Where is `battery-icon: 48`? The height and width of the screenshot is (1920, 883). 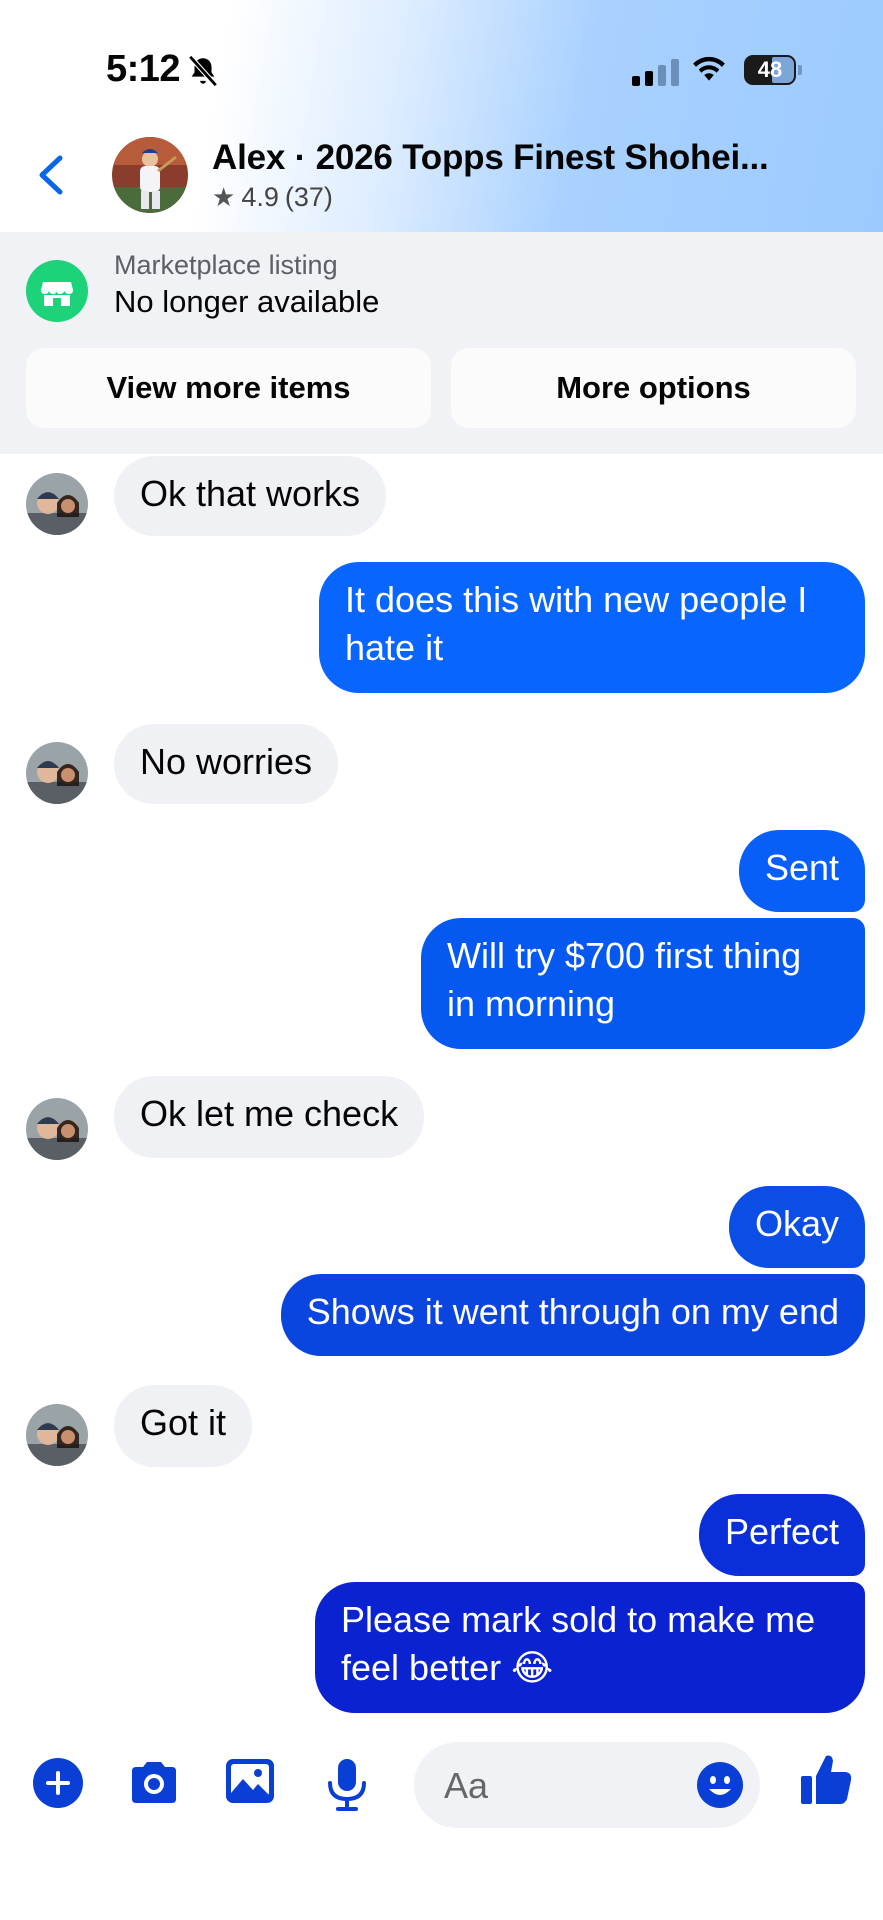 battery-icon: 48 is located at coordinates (773, 70).